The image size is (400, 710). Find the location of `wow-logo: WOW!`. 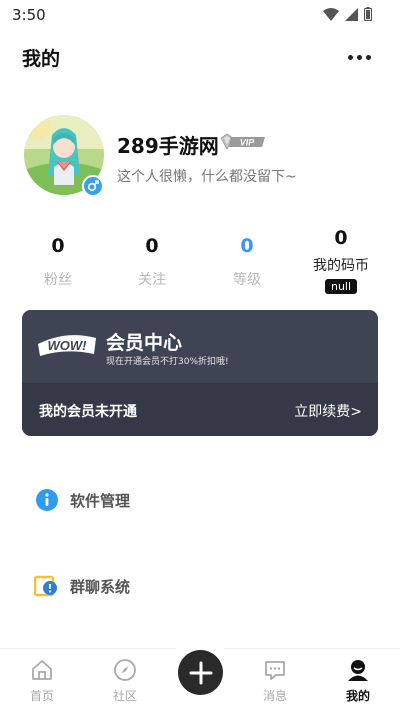

wow-logo: WOW! is located at coordinates (67, 345).